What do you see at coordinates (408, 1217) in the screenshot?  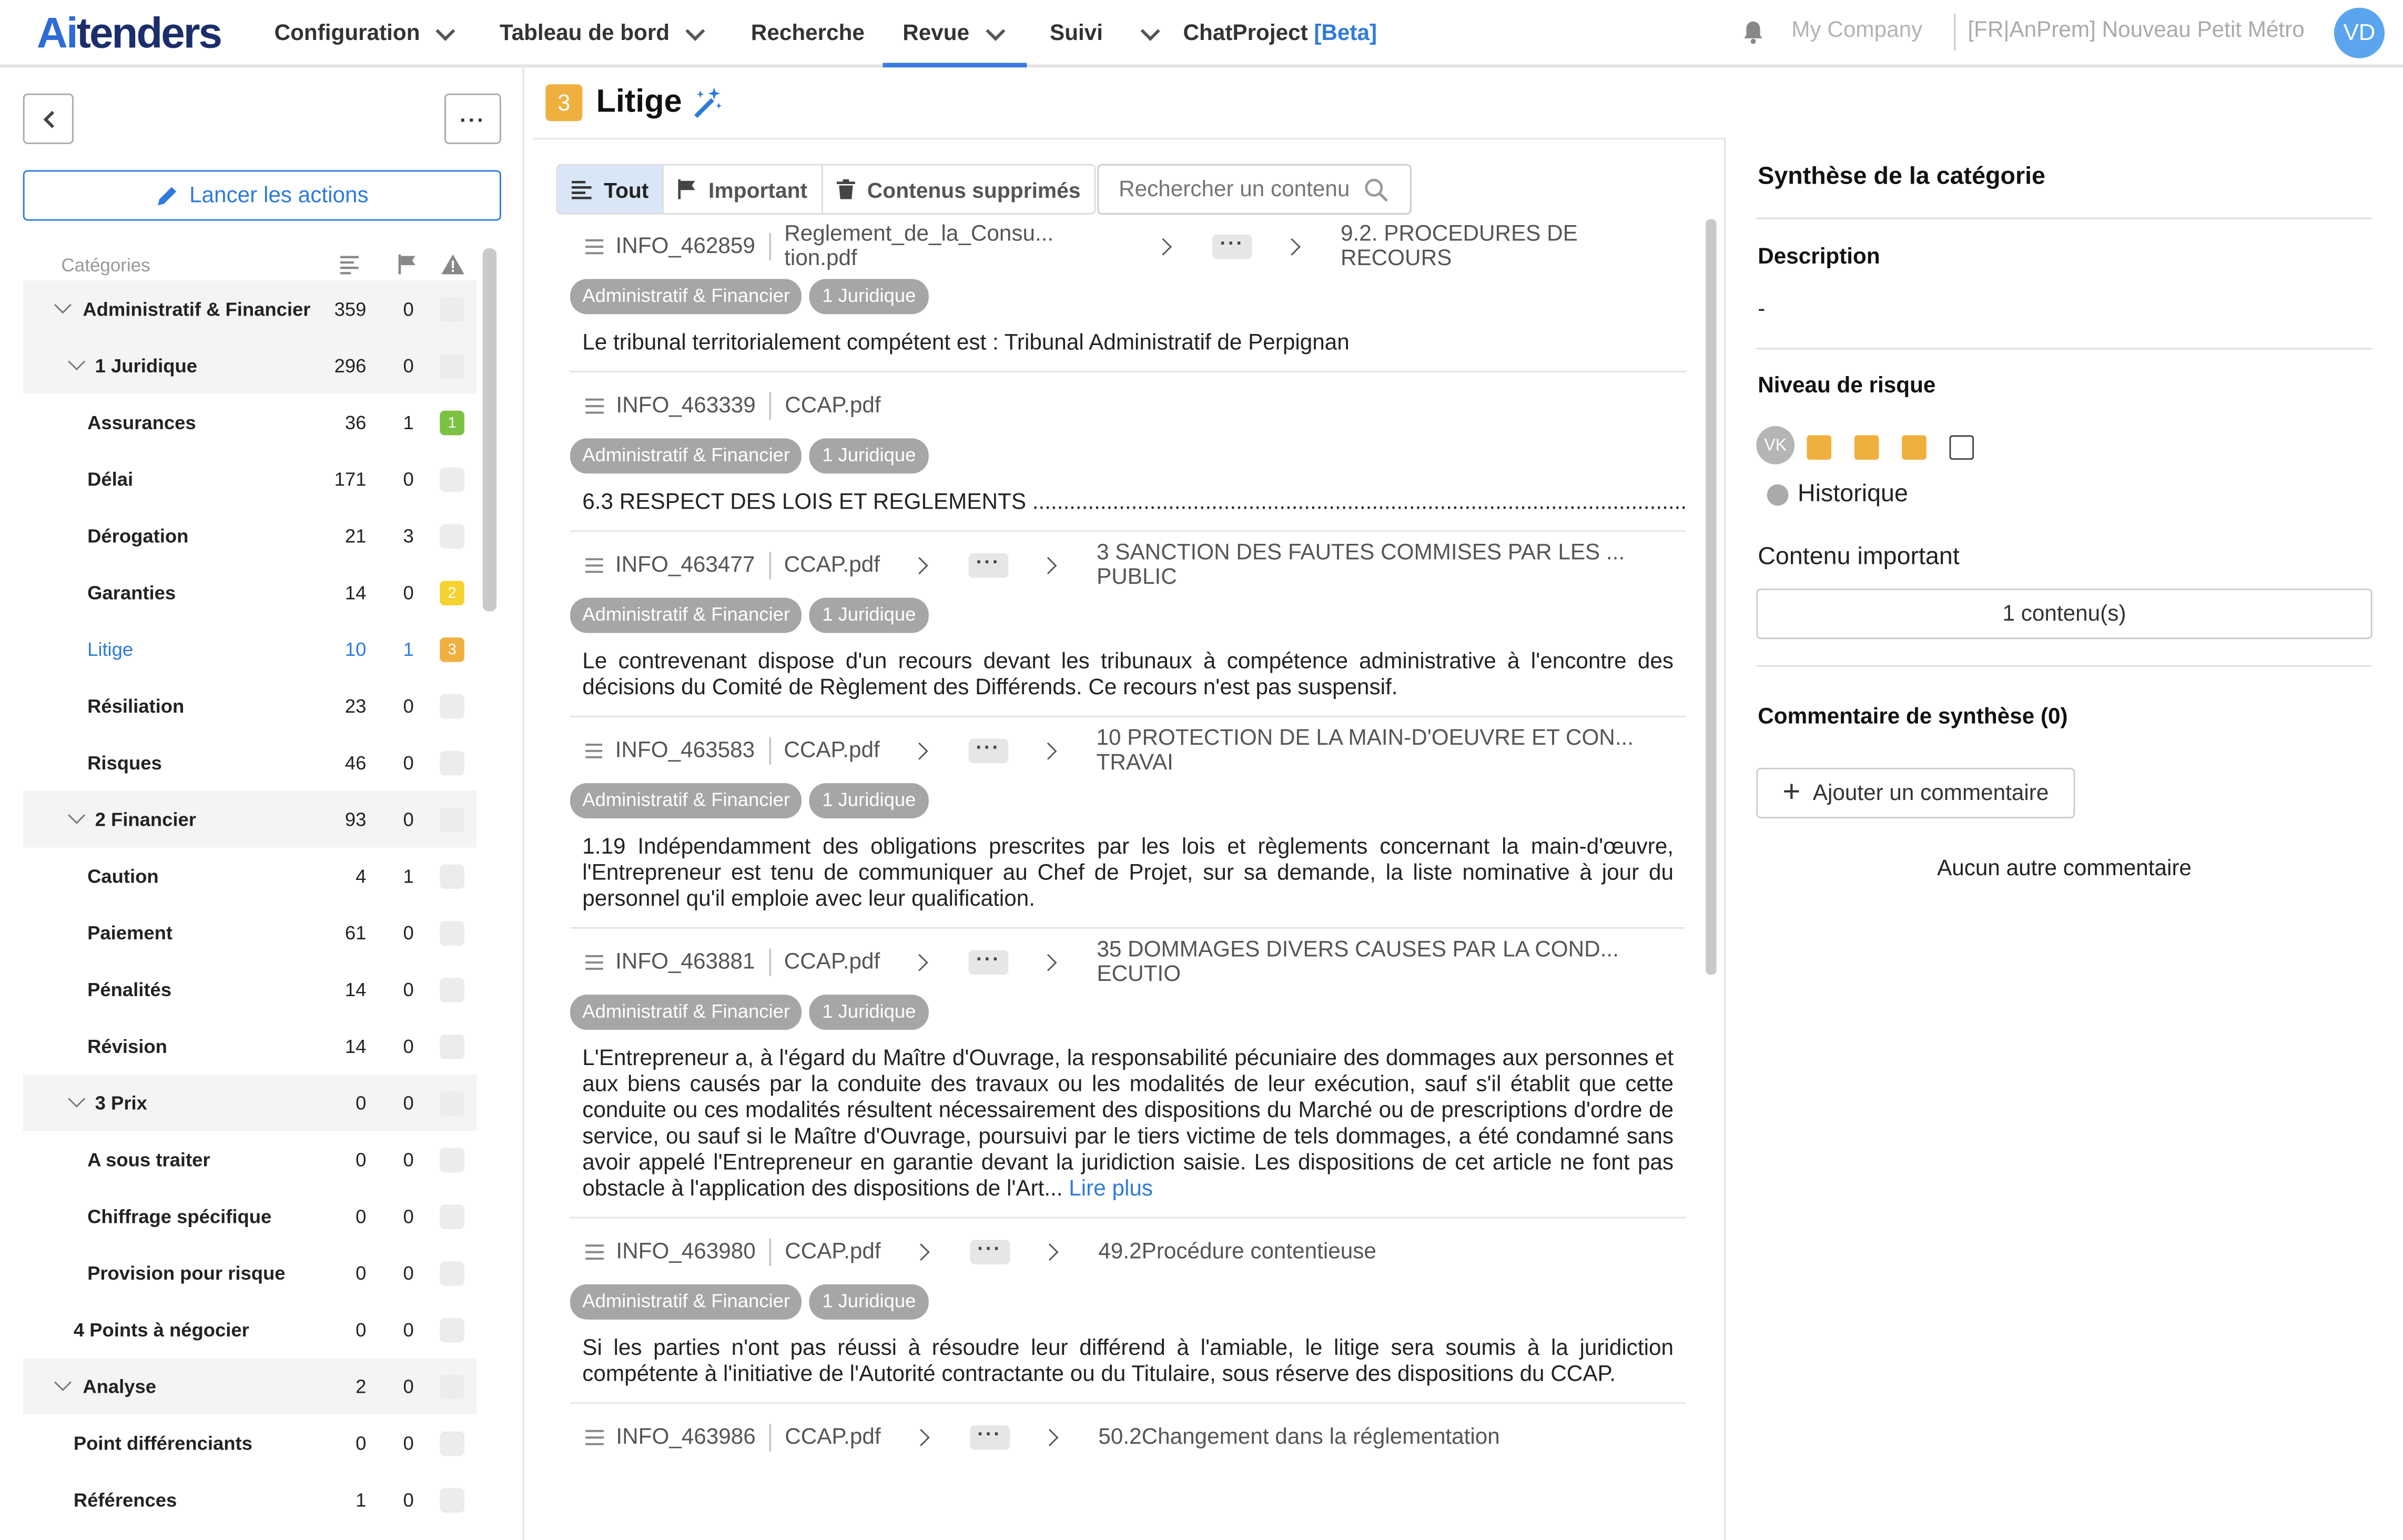 I see `category-flag-count: 0` at bounding box center [408, 1217].